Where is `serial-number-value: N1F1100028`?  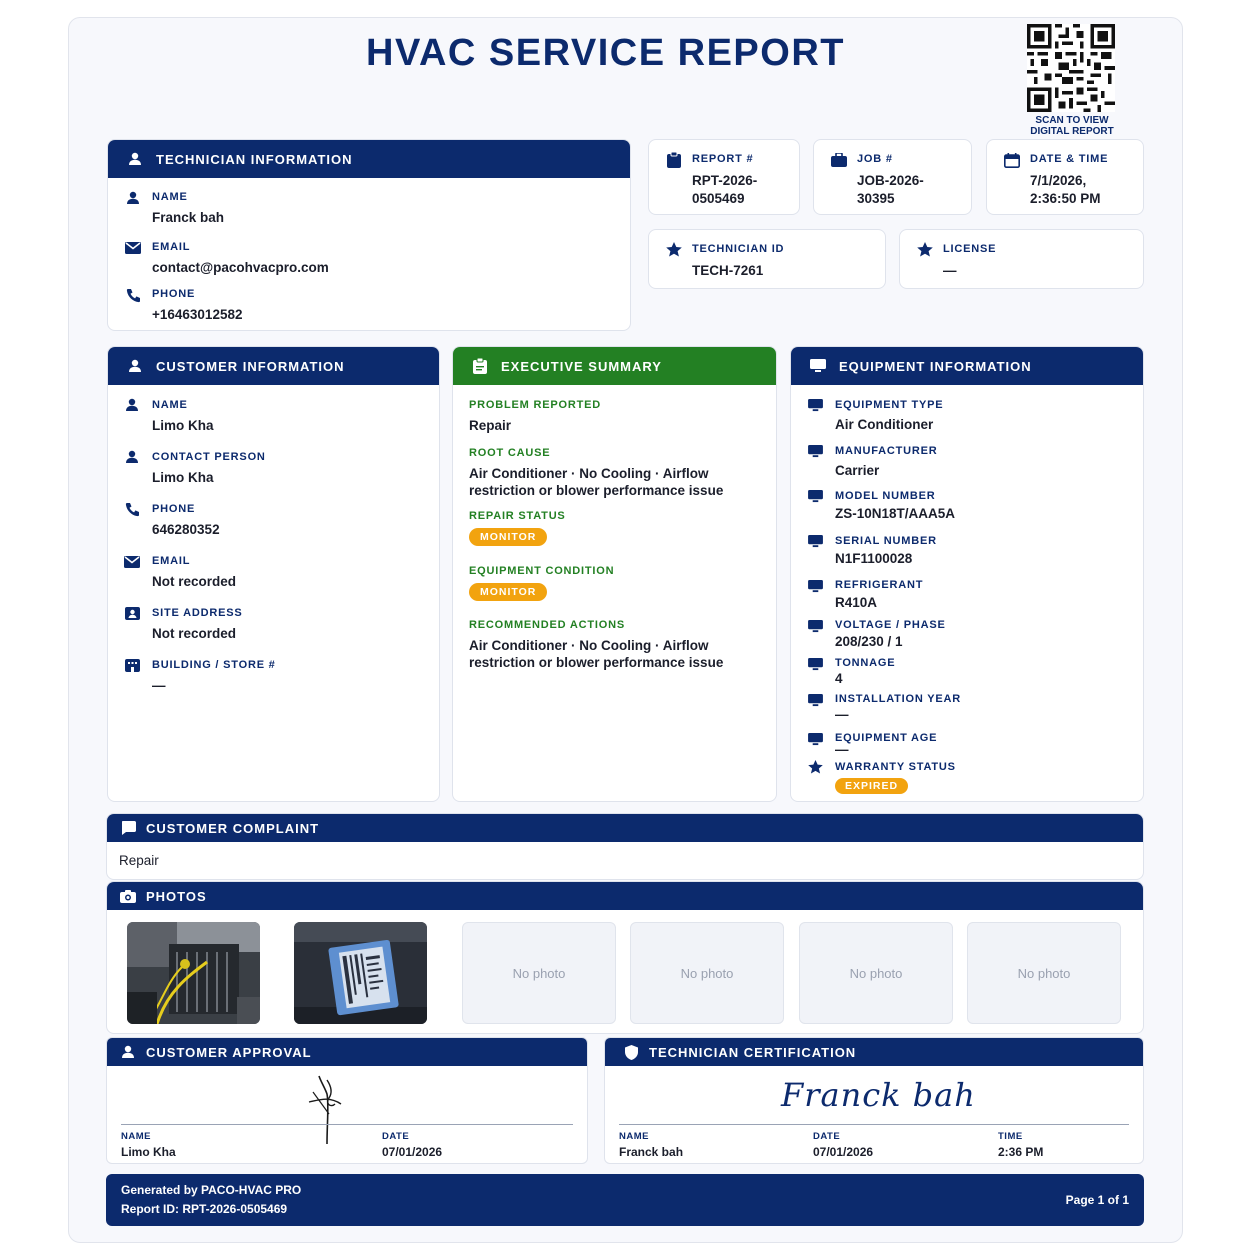 serial-number-value: N1F1100028 is located at coordinates (874, 558).